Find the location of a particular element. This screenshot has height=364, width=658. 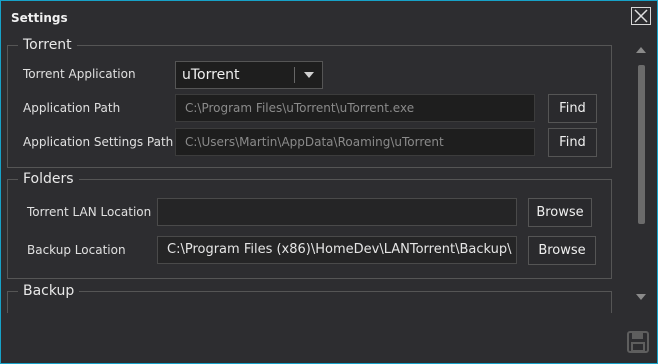

torrent-application-label: Torrent Application is located at coordinates (79, 74).